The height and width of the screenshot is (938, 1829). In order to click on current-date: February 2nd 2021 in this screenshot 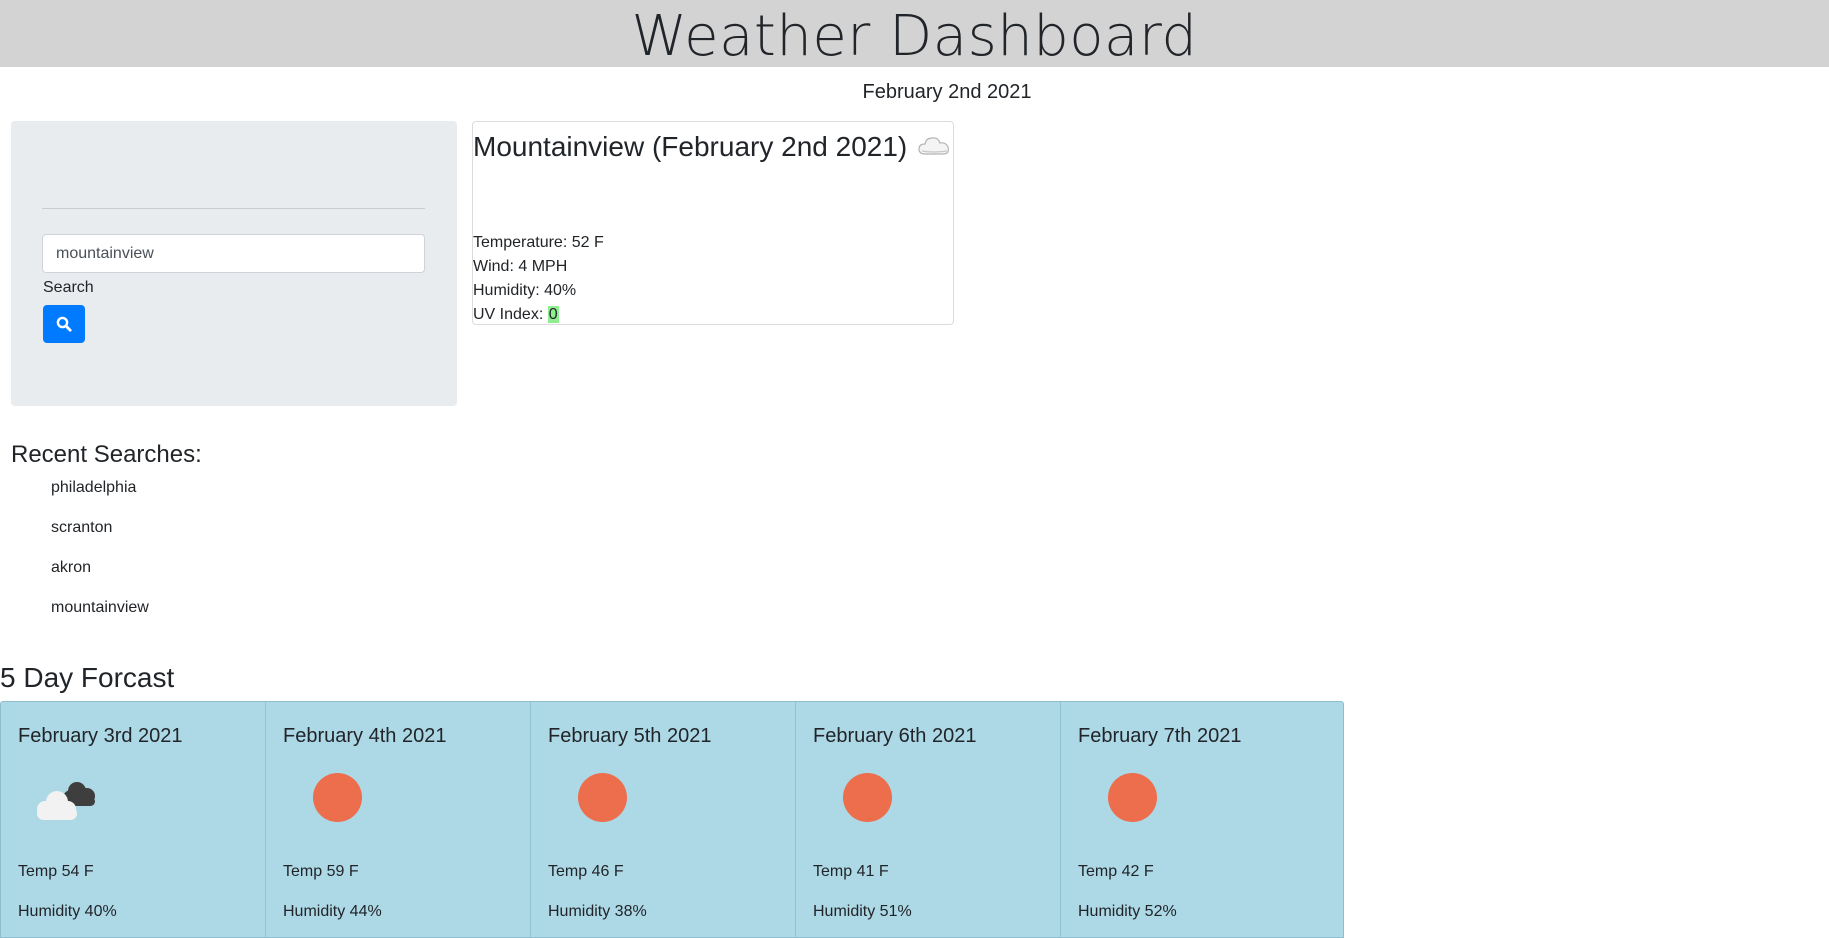, I will do `click(947, 92)`.